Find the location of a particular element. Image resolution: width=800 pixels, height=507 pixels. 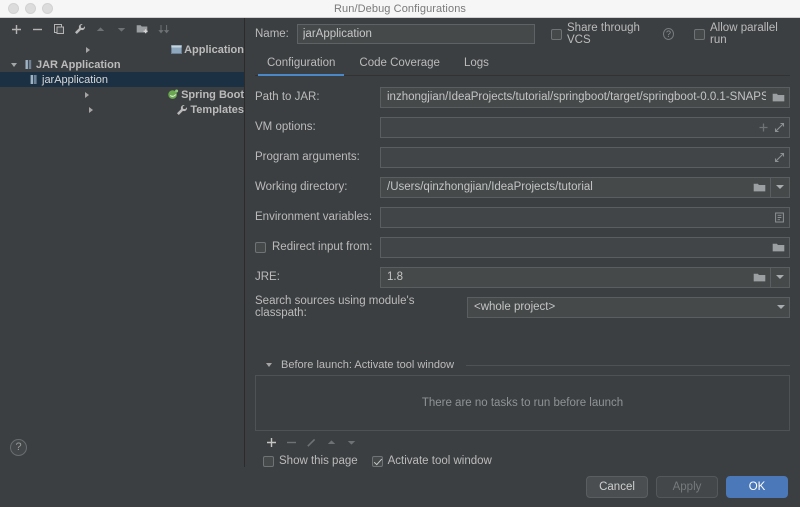

help-button: ? is located at coordinates (18, 447).